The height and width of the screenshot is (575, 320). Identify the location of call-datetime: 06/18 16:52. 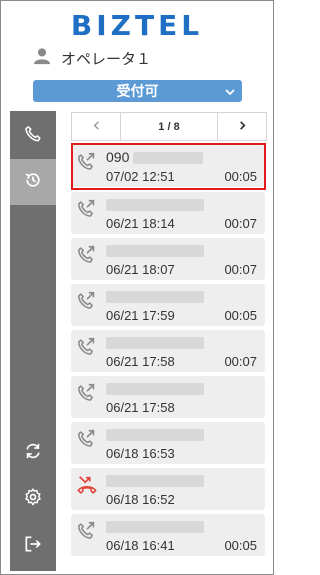
(140, 499).